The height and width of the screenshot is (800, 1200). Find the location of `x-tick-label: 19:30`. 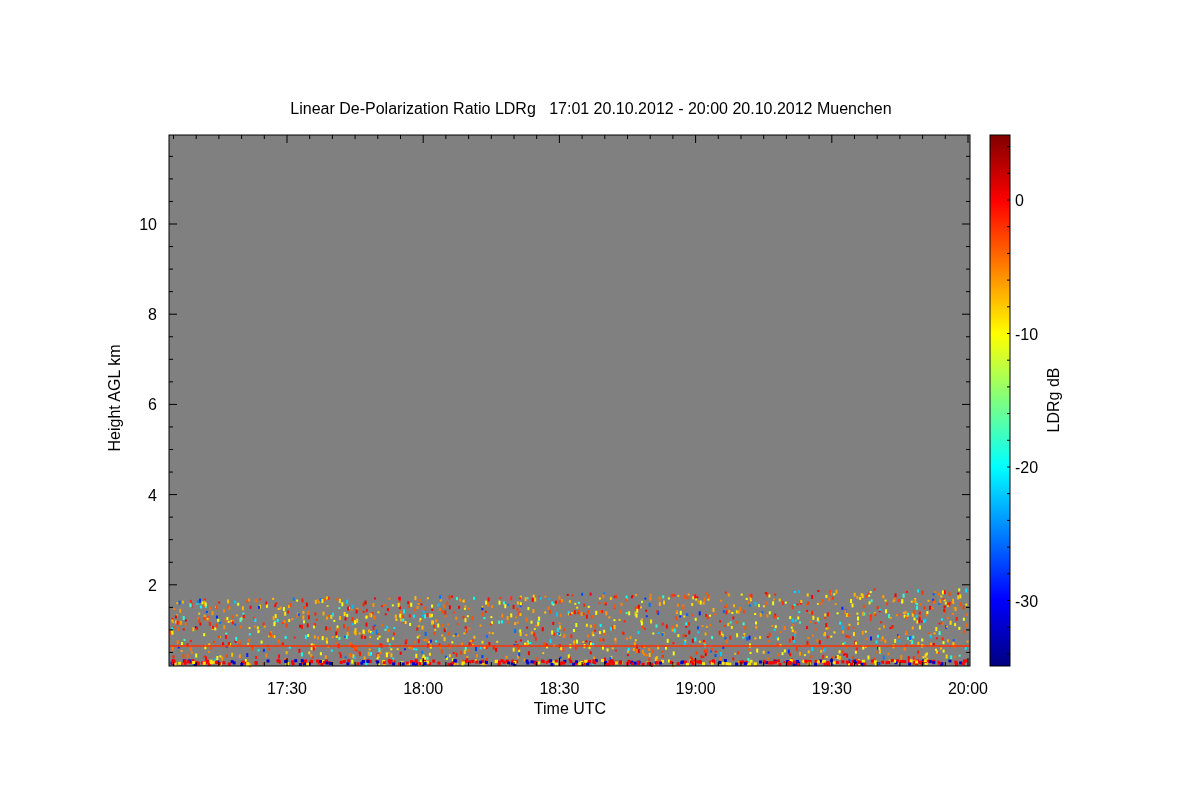

x-tick-label: 19:30 is located at coordinates (831, 688).